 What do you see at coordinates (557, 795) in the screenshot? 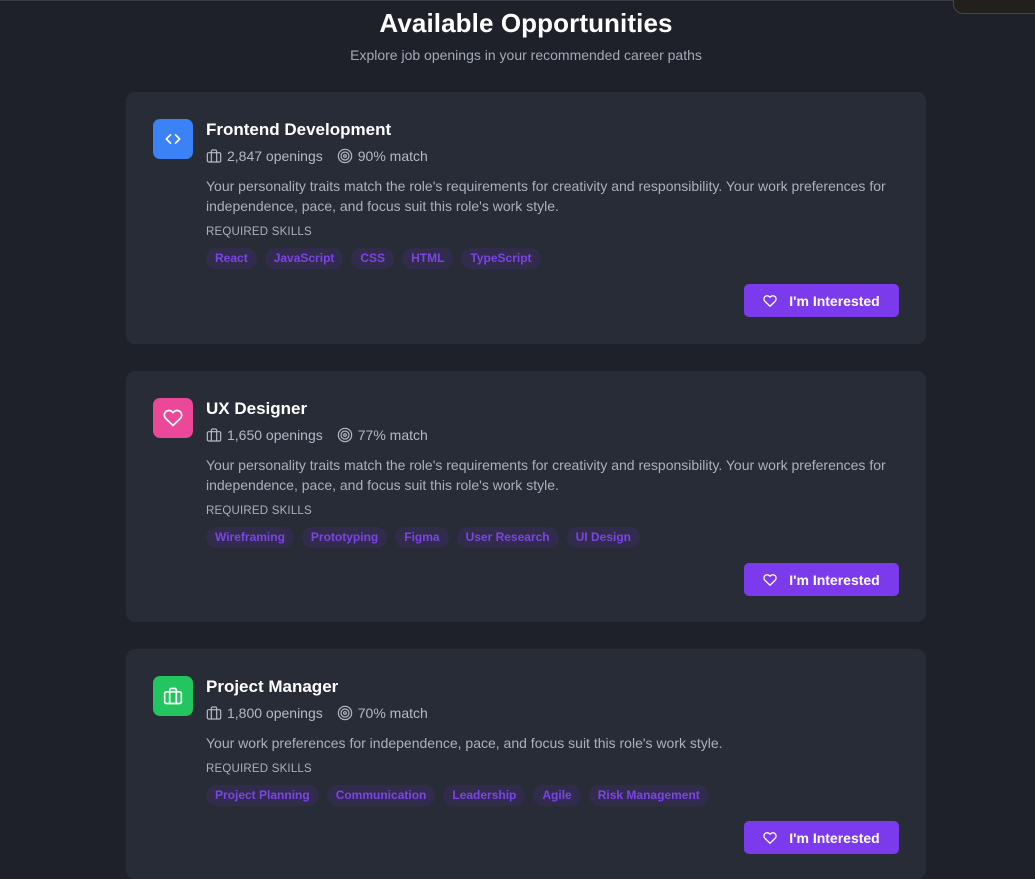
I see `skill-chip: Agile` at bounding box center [557, 795].